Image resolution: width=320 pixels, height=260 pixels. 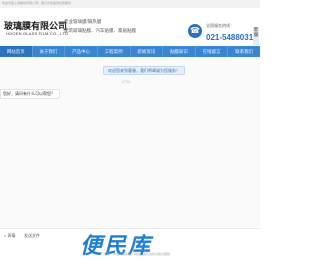 I want to click on slogan-line-1: 专业玻璃膜/隔热膜, so click(x=83, y=21).